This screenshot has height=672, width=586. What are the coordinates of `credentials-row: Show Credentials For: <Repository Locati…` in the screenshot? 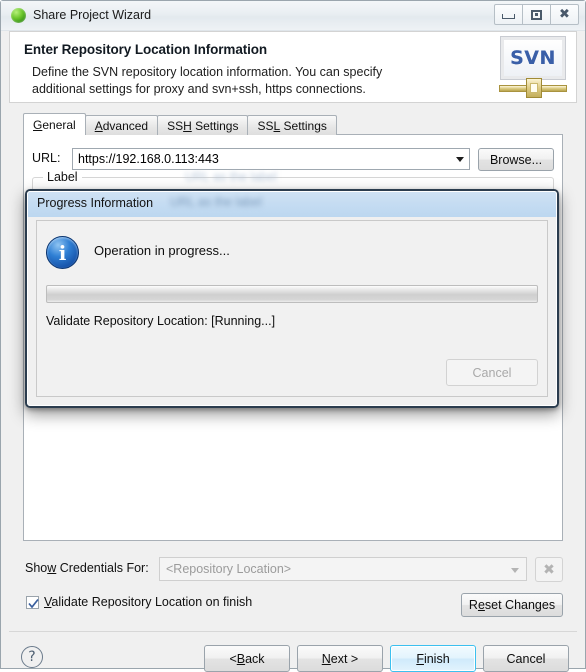 It's located at (293, 569).